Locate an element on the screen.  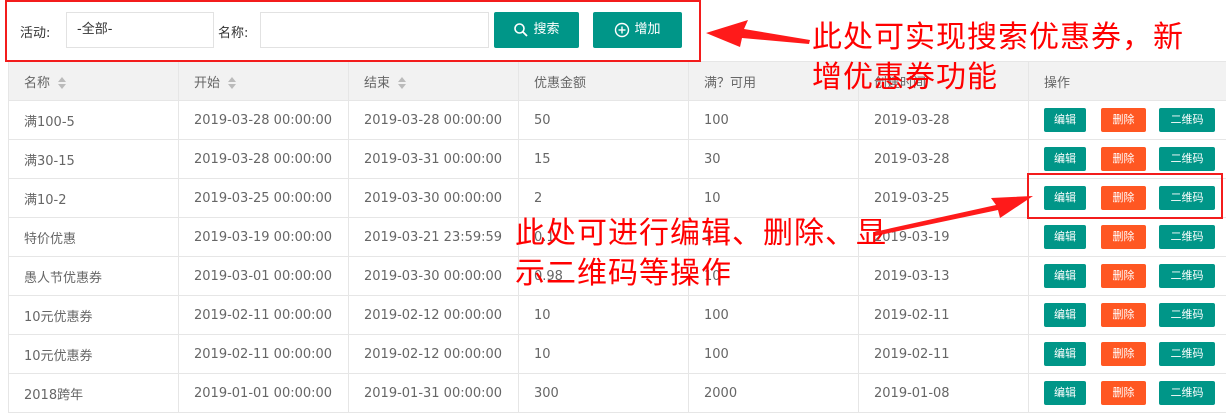
top-annotation-line2: 增优惠券功能 is located at coordinates (905, 77).